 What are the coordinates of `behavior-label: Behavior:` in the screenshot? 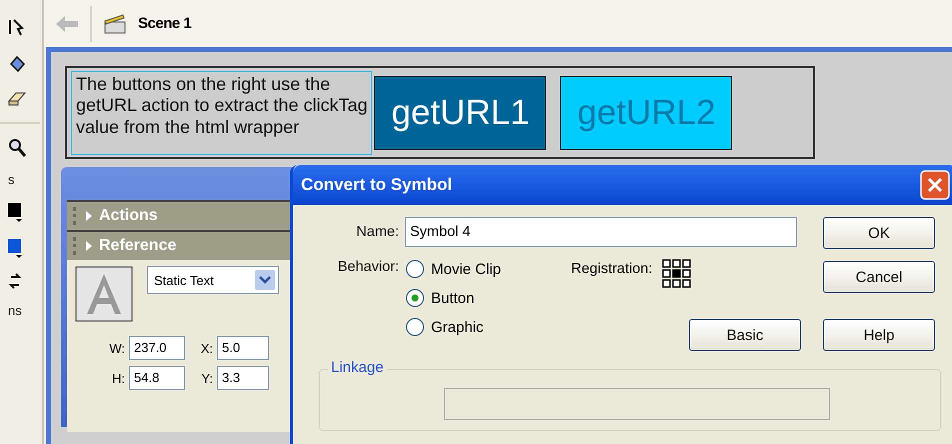 It's located at (367, 267).